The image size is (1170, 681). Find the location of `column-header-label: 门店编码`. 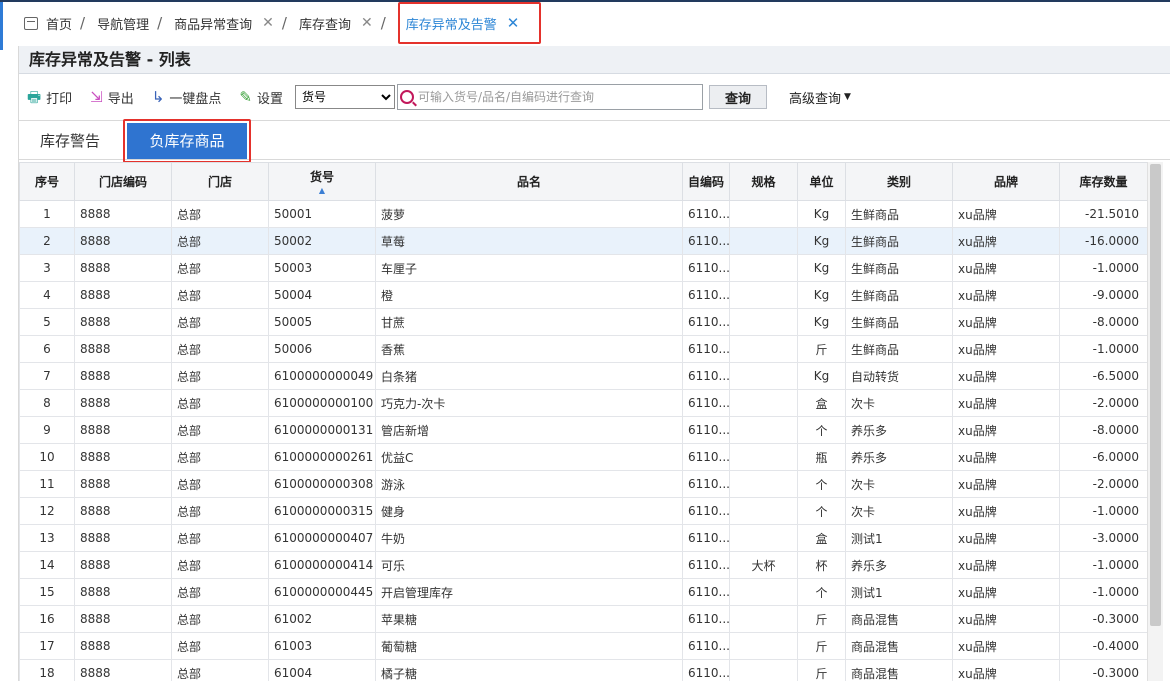

column-header-label: 门店编码 is located at coordinates (122, 182).